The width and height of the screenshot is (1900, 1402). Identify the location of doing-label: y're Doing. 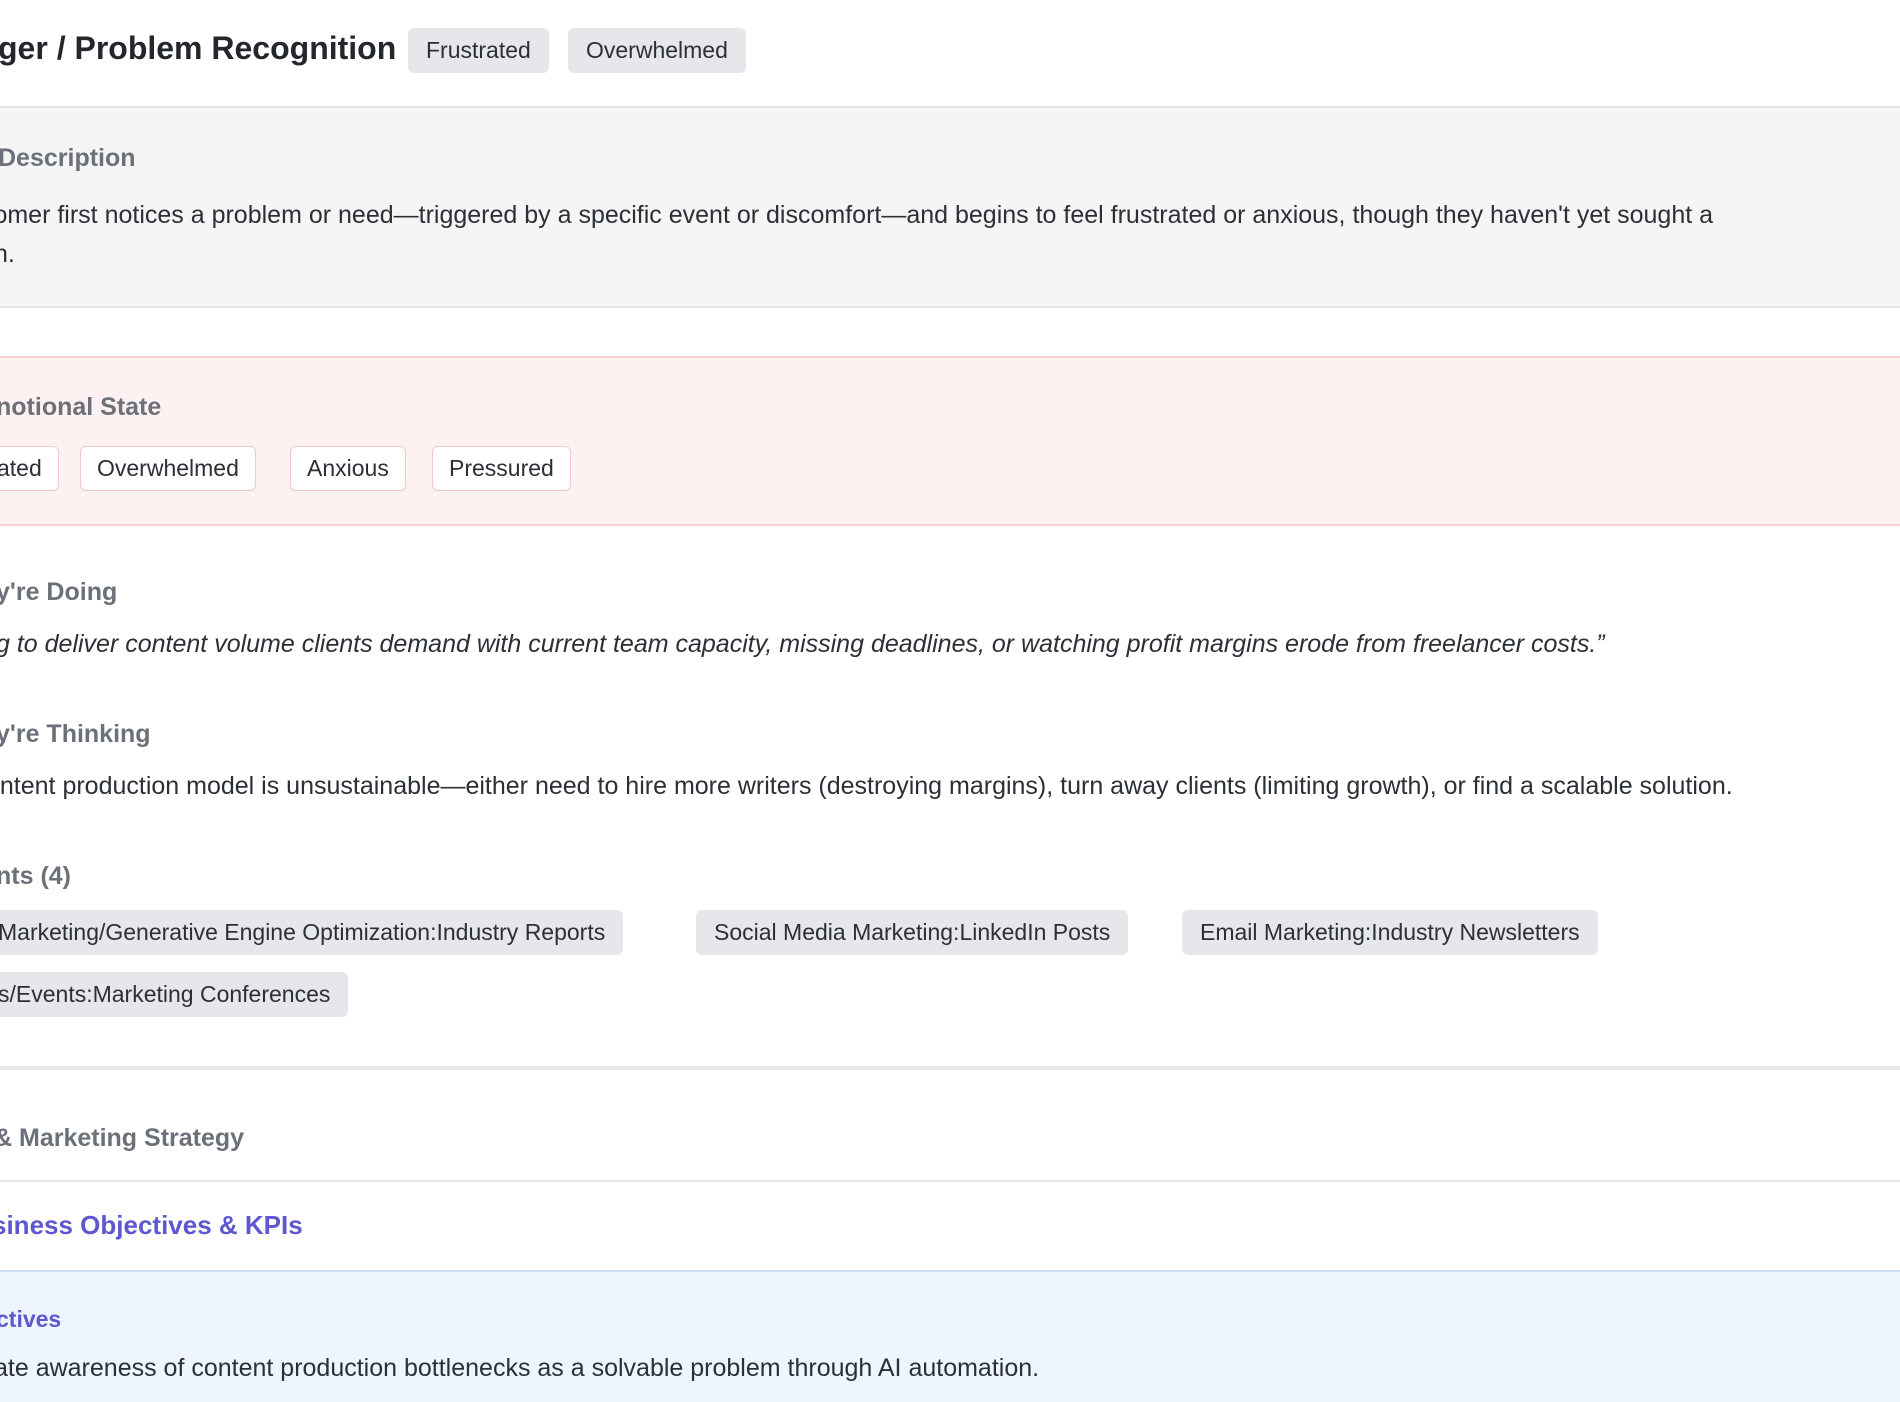
(59, 592).